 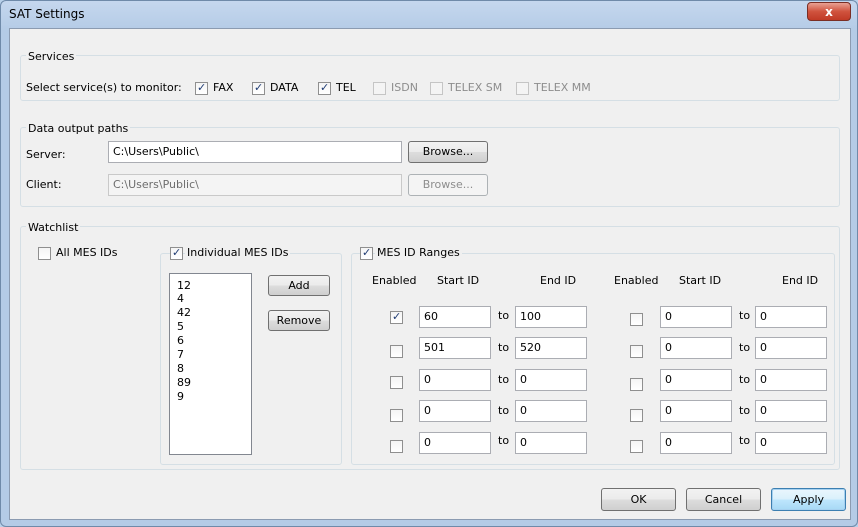 I want to click on list-item: 12, so click(x=184, y=285).